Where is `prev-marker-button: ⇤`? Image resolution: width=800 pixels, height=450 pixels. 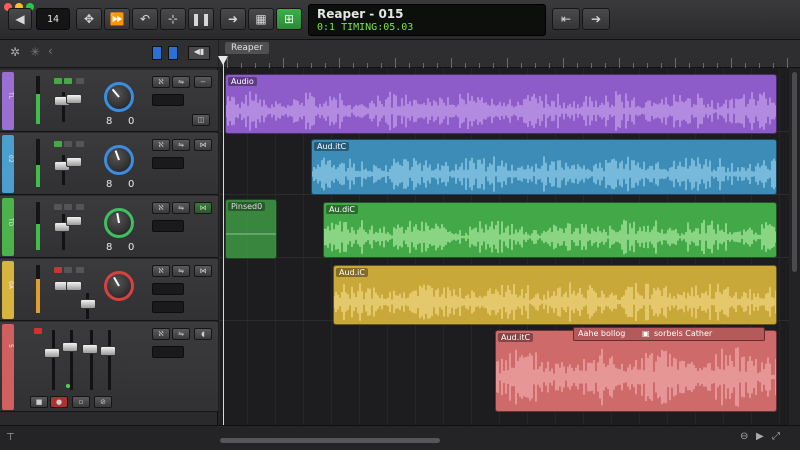 prev-marker-button: ⇤ is located at coordinates (566, 19).